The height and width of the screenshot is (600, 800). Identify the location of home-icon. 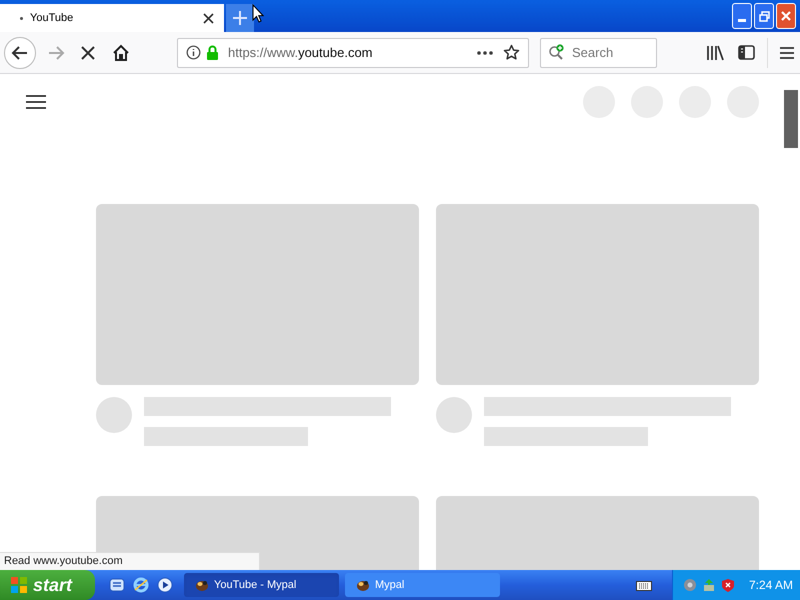
(121, 53).